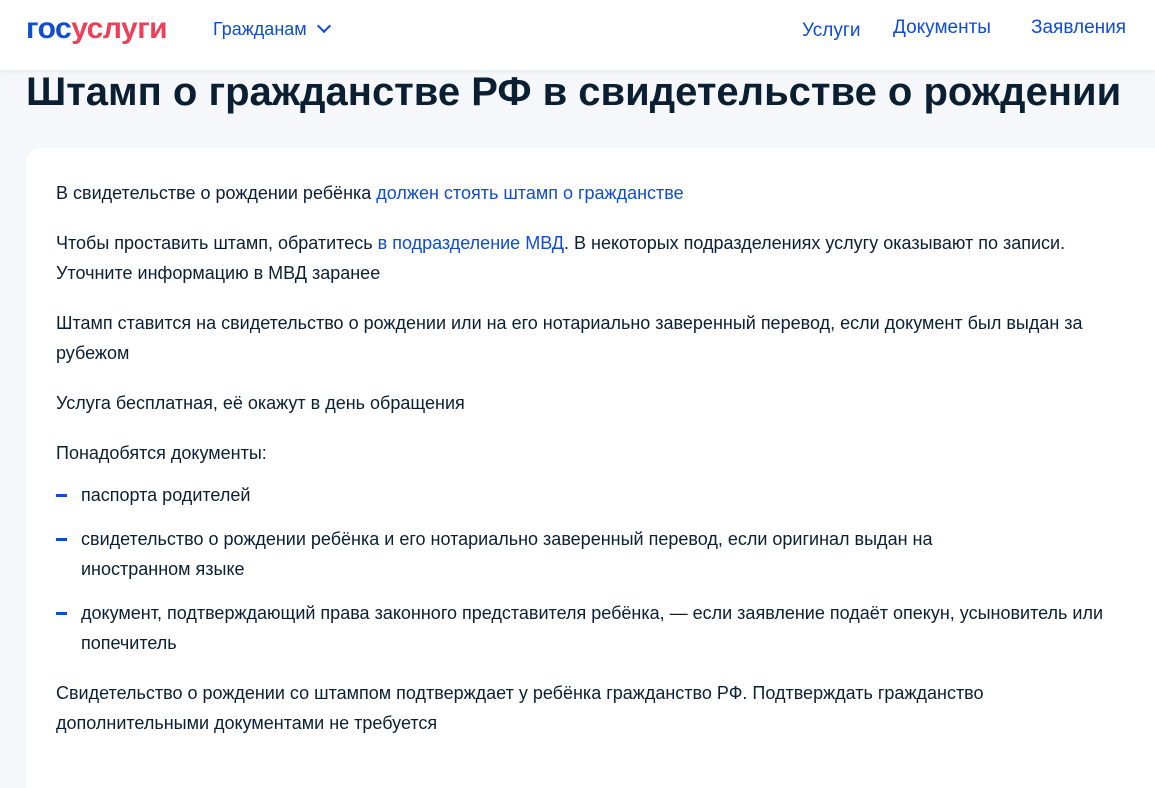 Image resolution: width=1155 pixels, height=788 pixels. Describe the element at coordinates (323, 26) in the screenshot. I see `chevron-down-icon` at that location.